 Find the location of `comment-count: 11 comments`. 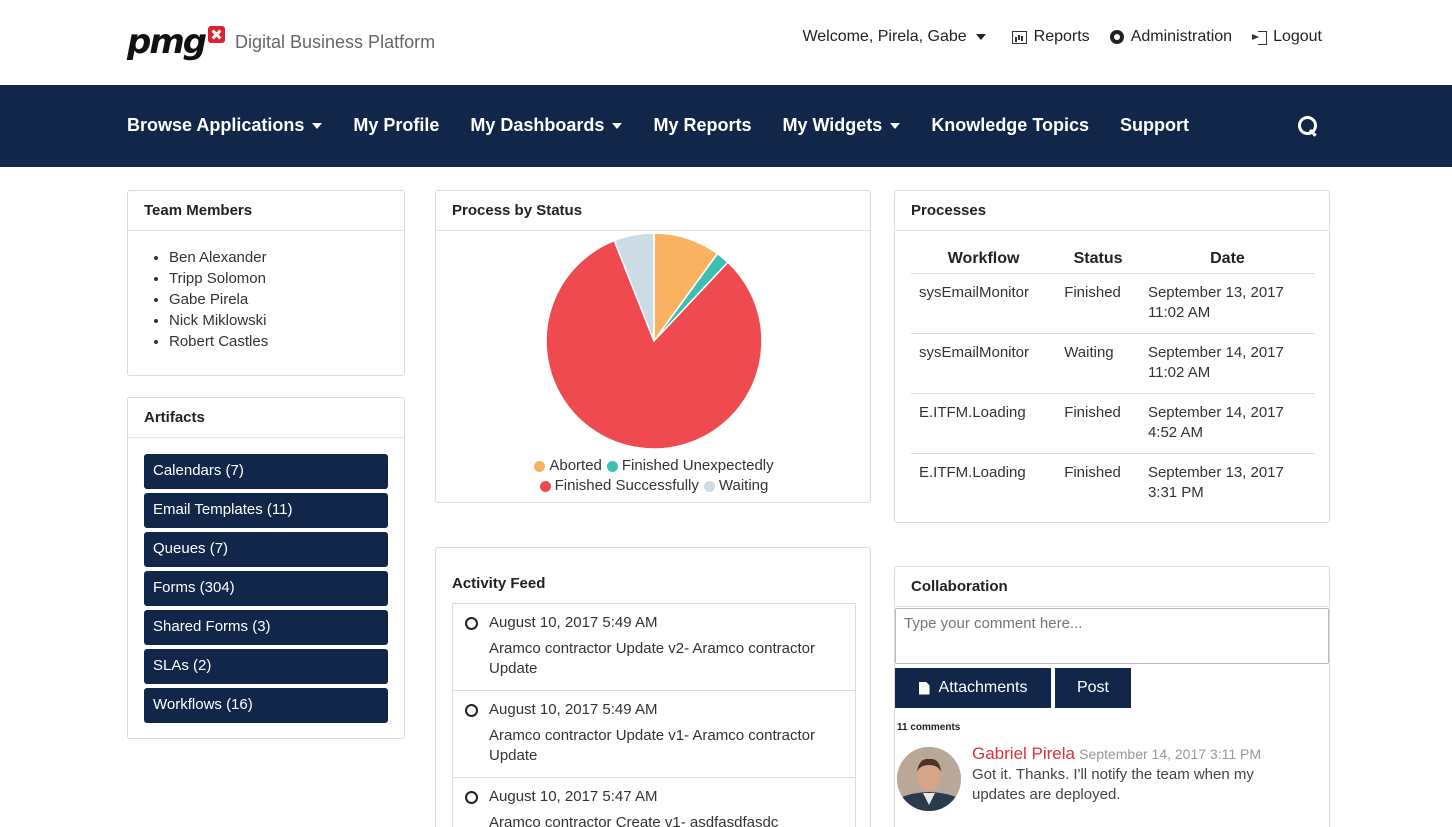

comment-count: 11 comments is located at coordinates (929, 727).